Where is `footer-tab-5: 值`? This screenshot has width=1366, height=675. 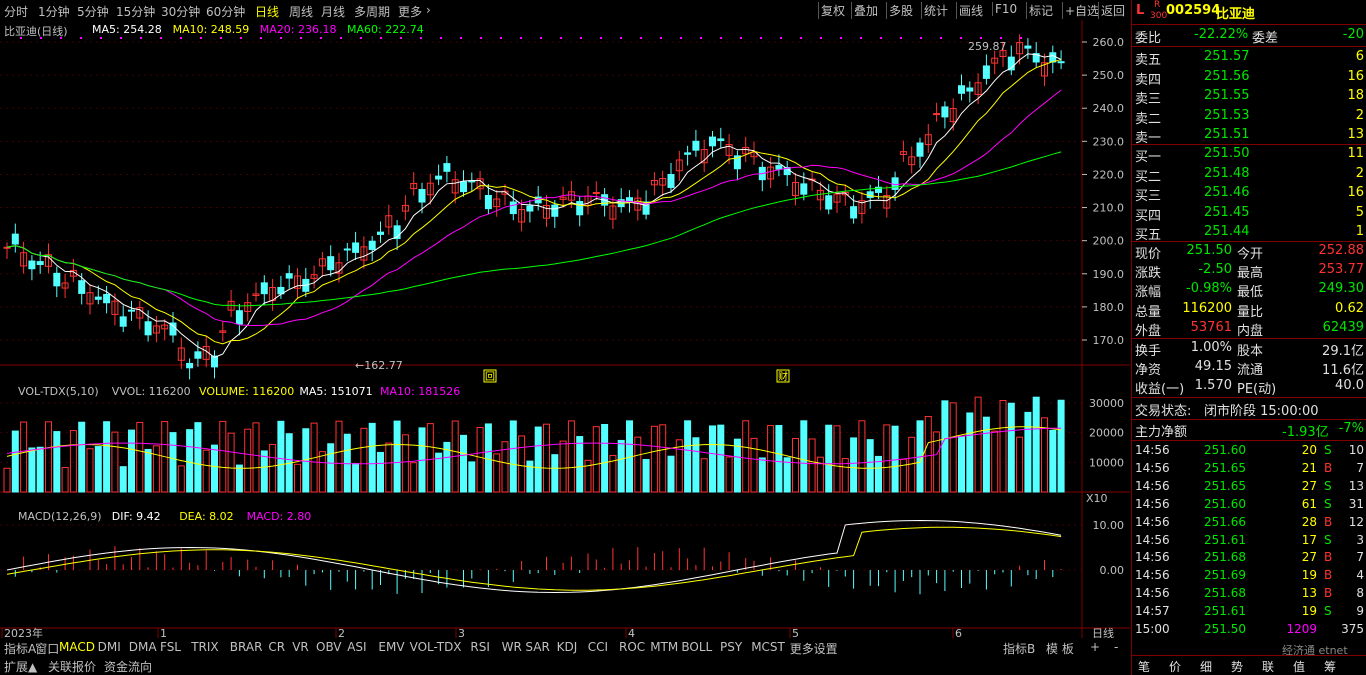
footer-tab-5: 值 is located at coordinates (1299, 666).